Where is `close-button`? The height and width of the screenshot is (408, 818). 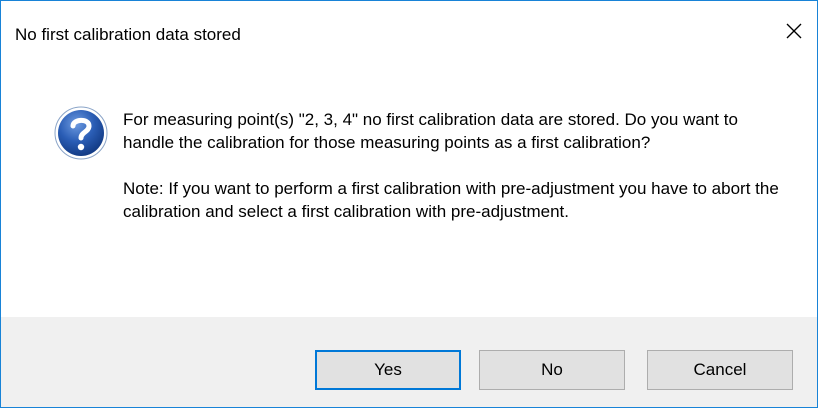
close-button is located at coordinates (794, 31).